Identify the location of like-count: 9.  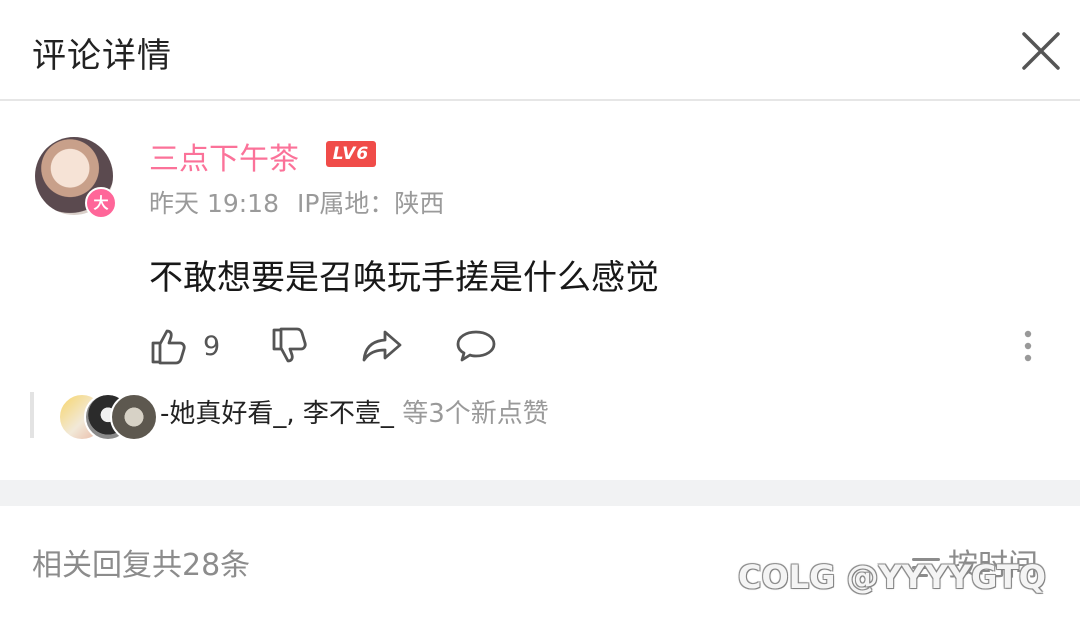
(212, 346).